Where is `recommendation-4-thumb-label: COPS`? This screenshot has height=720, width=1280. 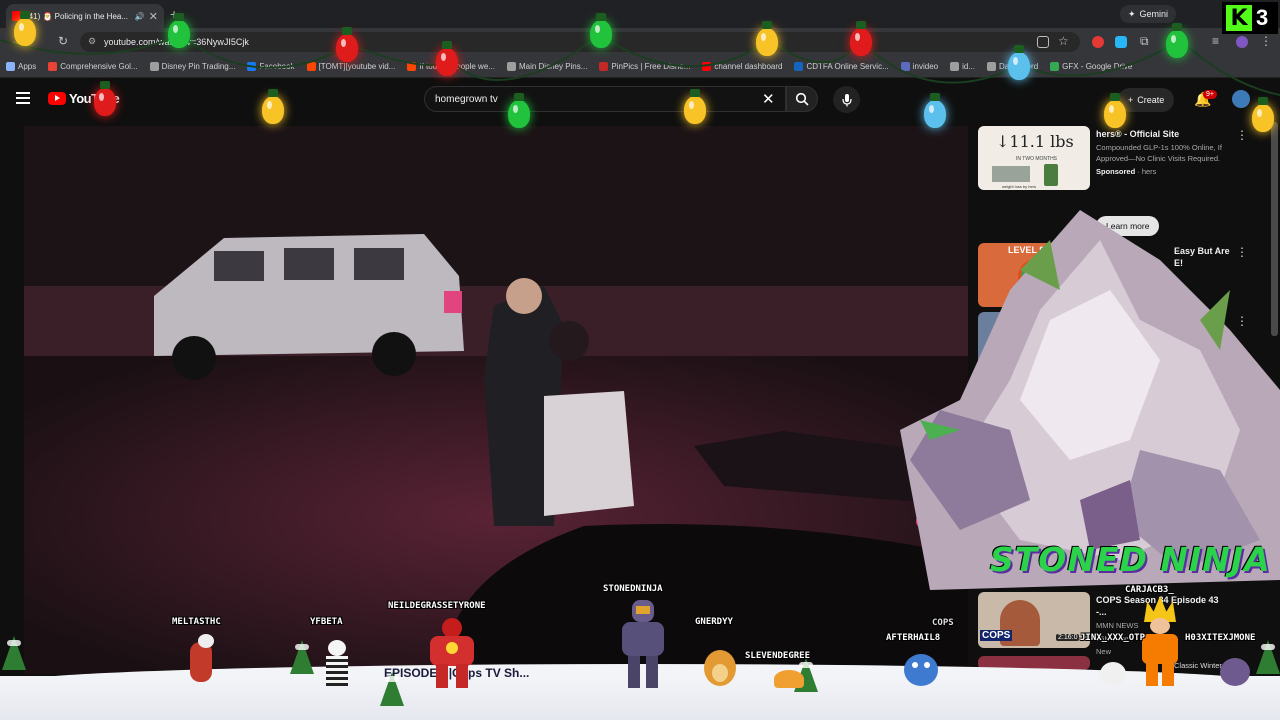
recommendation-4-thumb-label: COPS is located at coordinates (996, 635).